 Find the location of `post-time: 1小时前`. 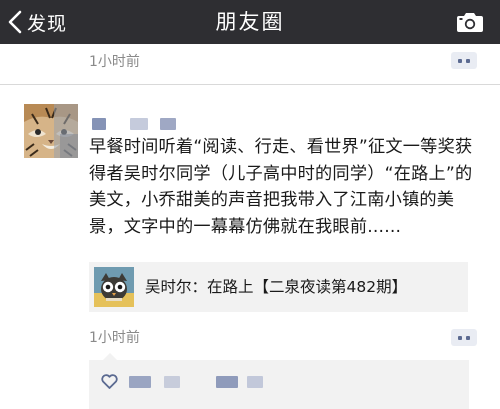

post-time: 1小时前 is located at coordinates (114, 338).